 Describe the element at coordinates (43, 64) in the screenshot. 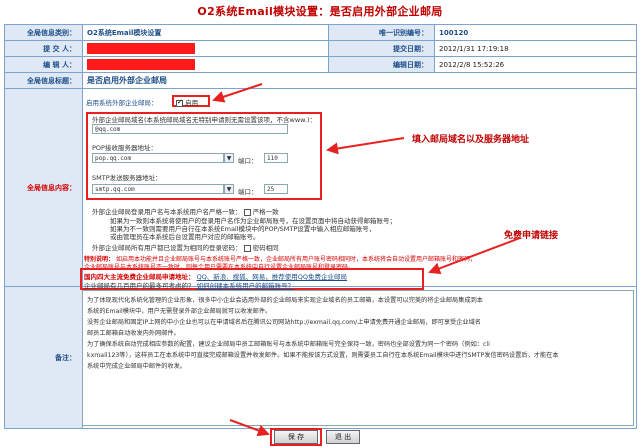

I see `editor-label: 编 辑 人：` at that location.